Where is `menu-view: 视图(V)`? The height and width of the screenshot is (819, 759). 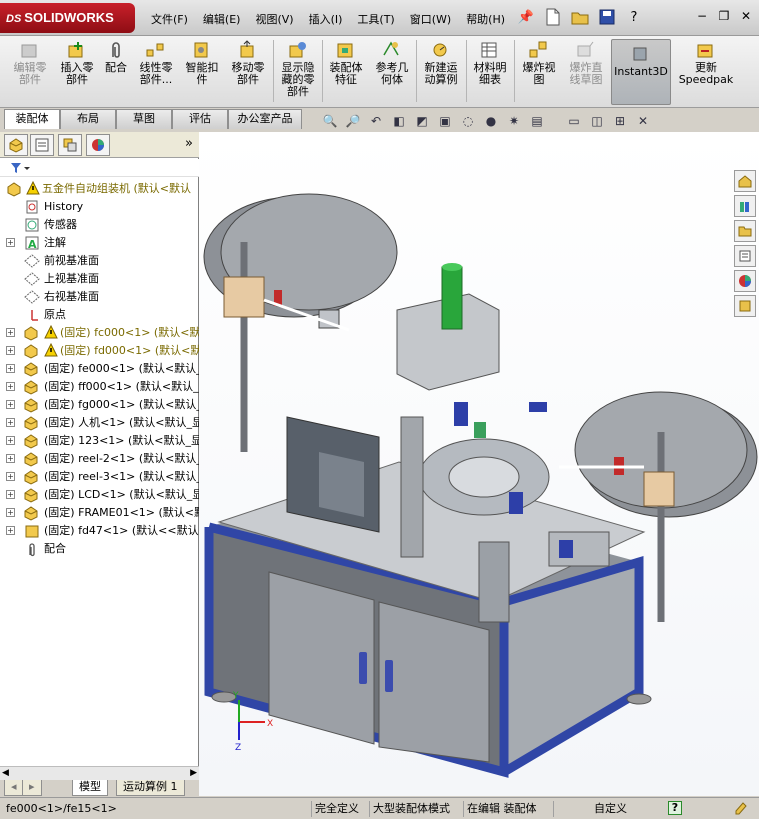
menu-view: 视图(V) is located at coordinates (274, 19).